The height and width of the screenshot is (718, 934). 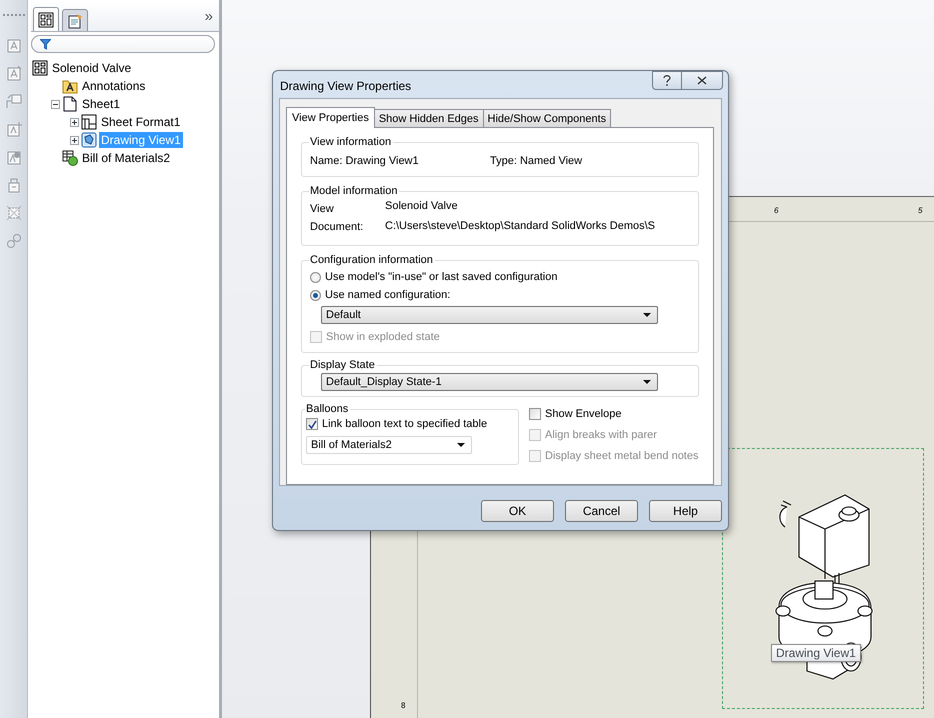 I want to click on tree-item: Sheet1, so click(x=101, y=104).